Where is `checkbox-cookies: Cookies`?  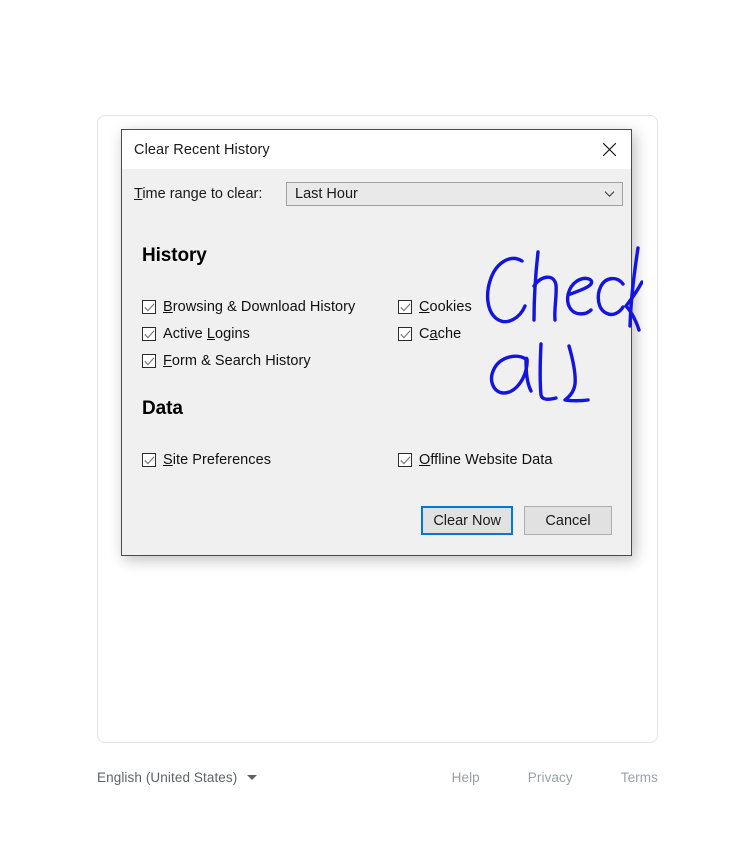 checkbox-cookies: Cookies is located at coordinates (435, 307).